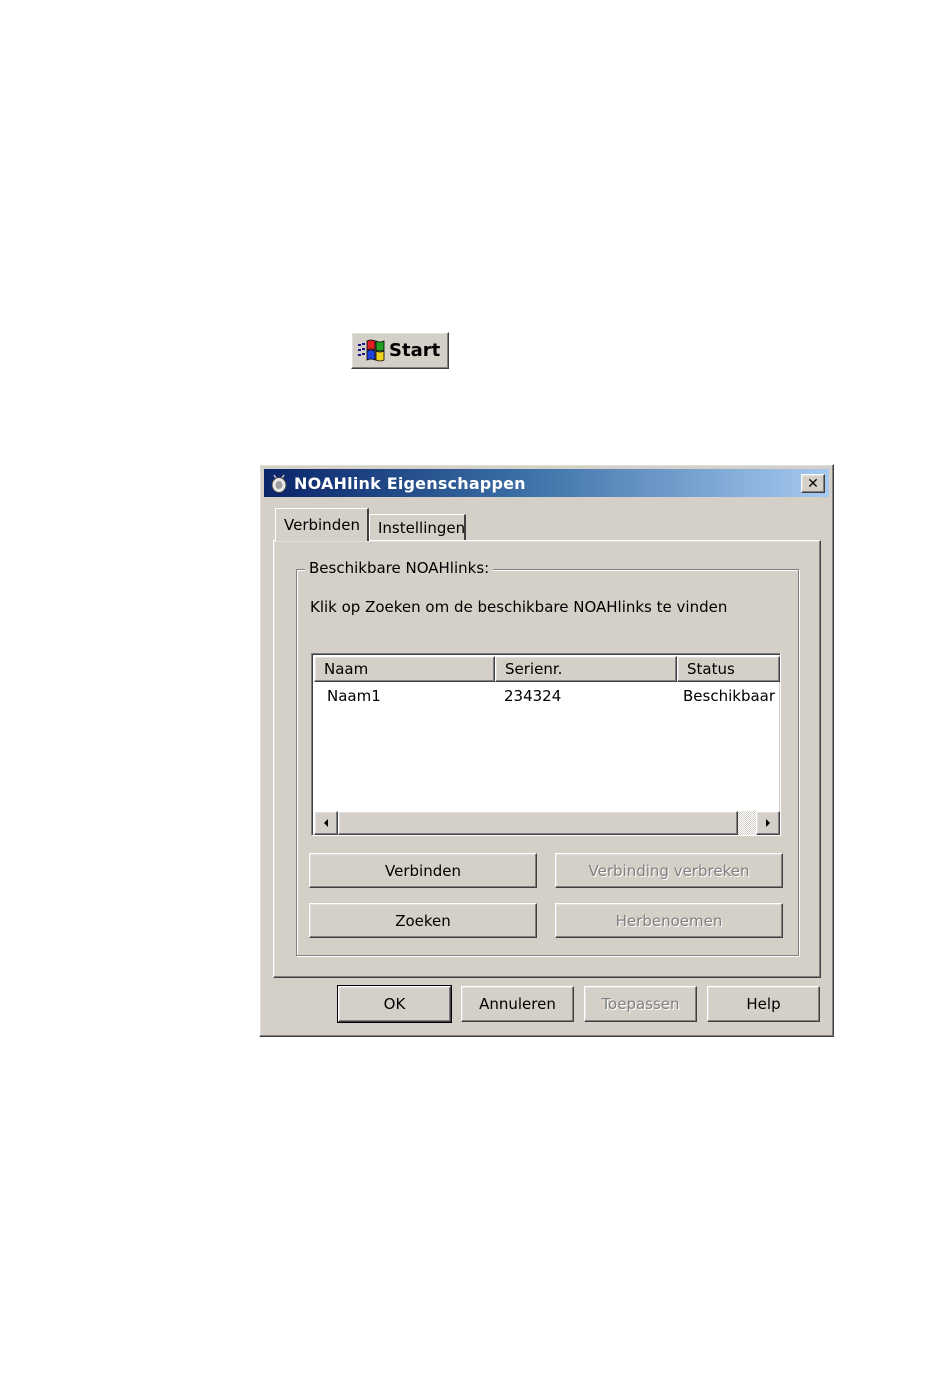 The height and width of the screenshot is (1374, 950). Describe the element at coordinates (729, 696) in the screenshot. I see `list-item-status: Beschikbaar` at that location.